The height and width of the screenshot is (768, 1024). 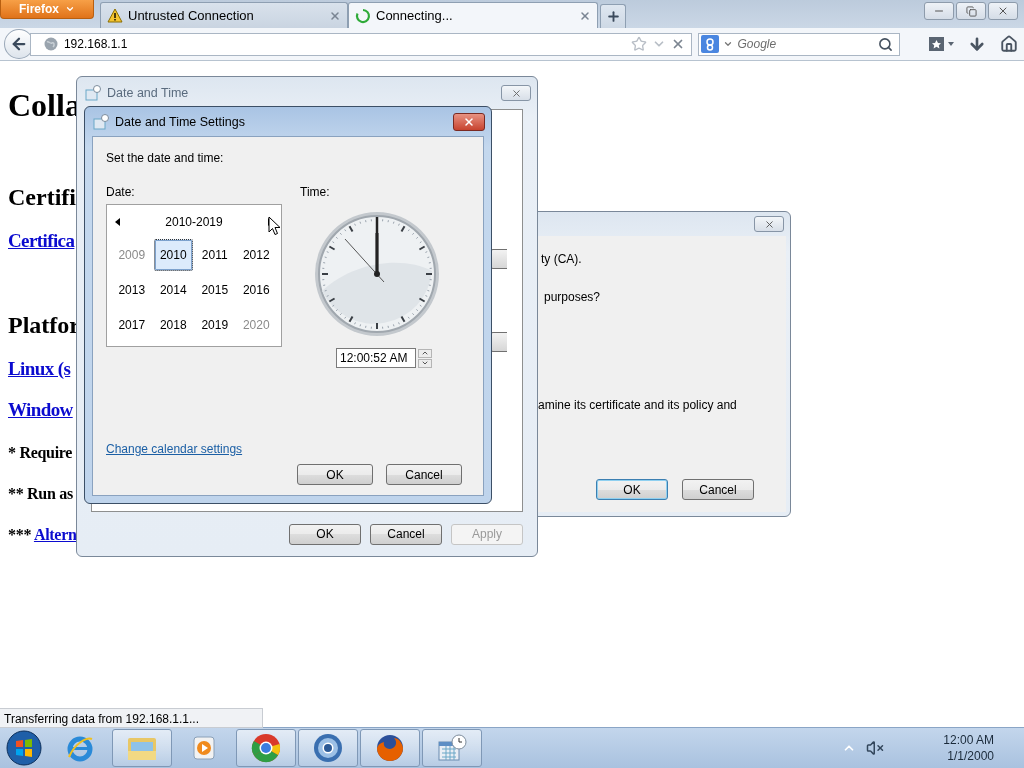 I want to click on spin-down-button, so click(x=425, y=363).